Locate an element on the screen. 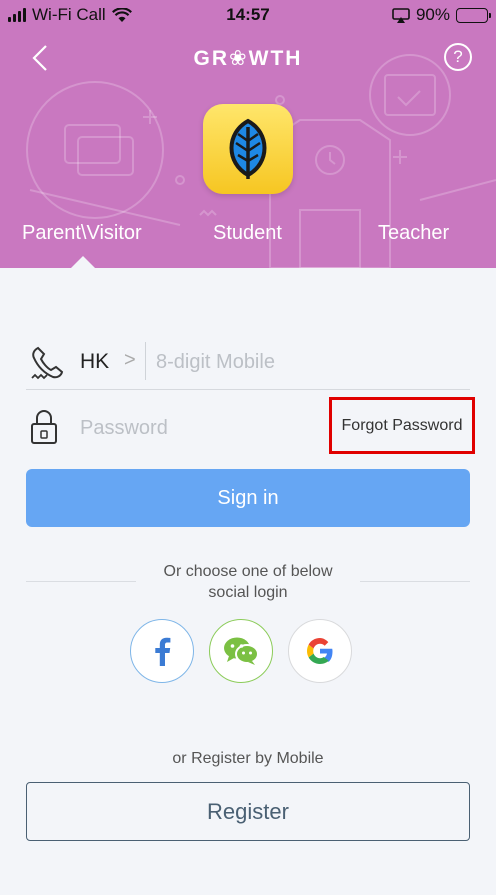 Image resolution: width=496 pixels, height=895 pixels. status-bar: Wi-Fi Call 14:57 90% is located at coordinates (248, 16).